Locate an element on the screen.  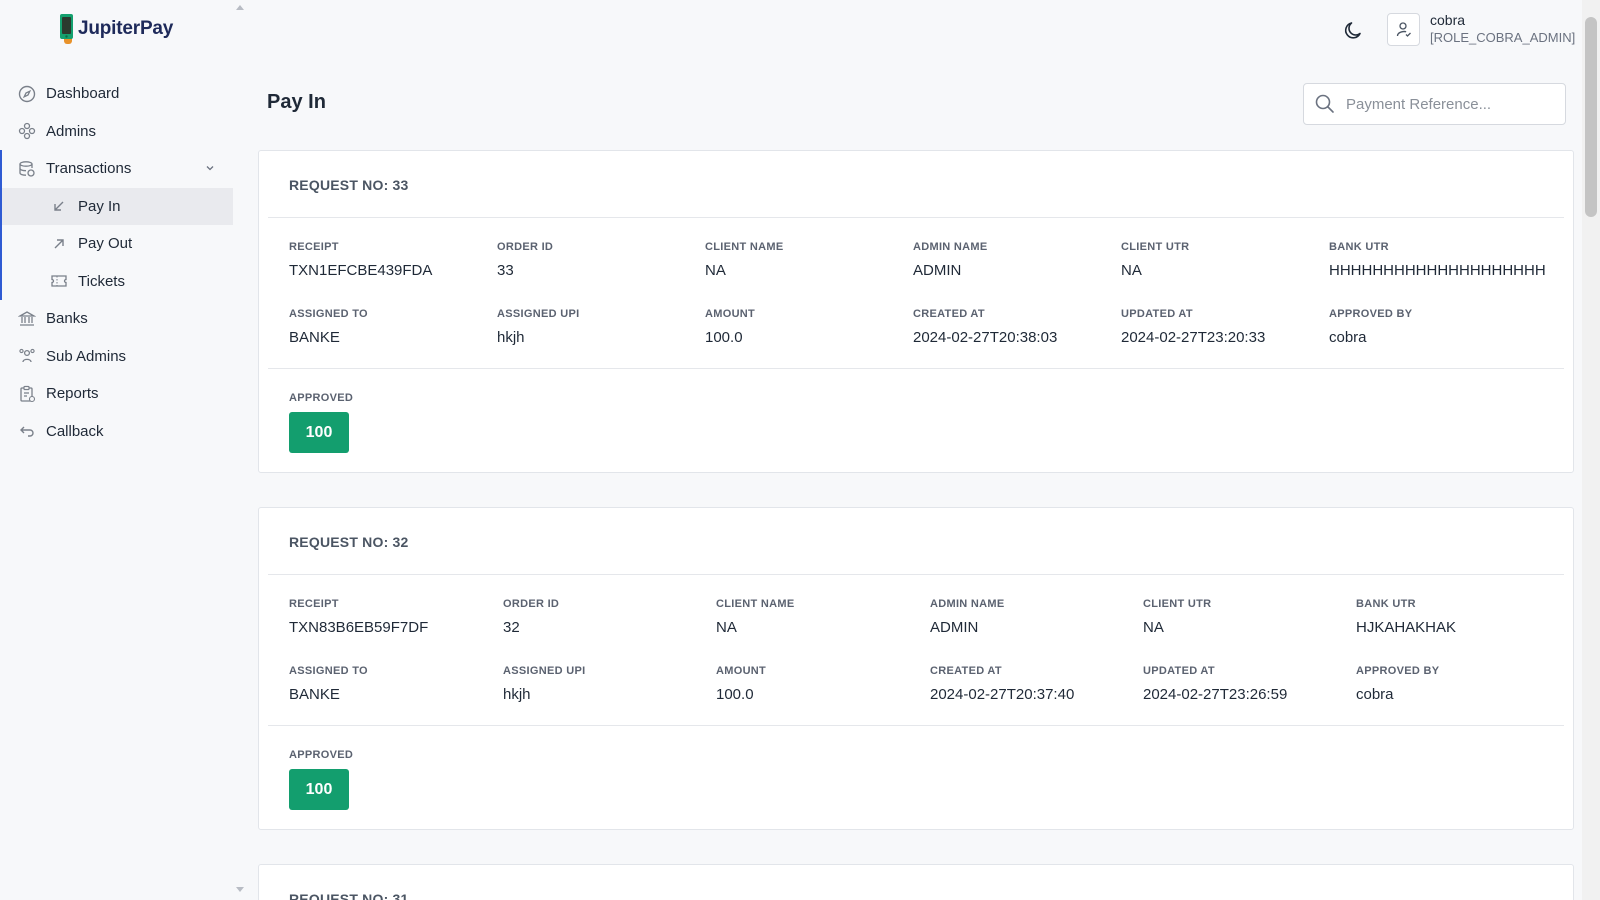
field-value: hkjh is located at coordinates (511, 337).